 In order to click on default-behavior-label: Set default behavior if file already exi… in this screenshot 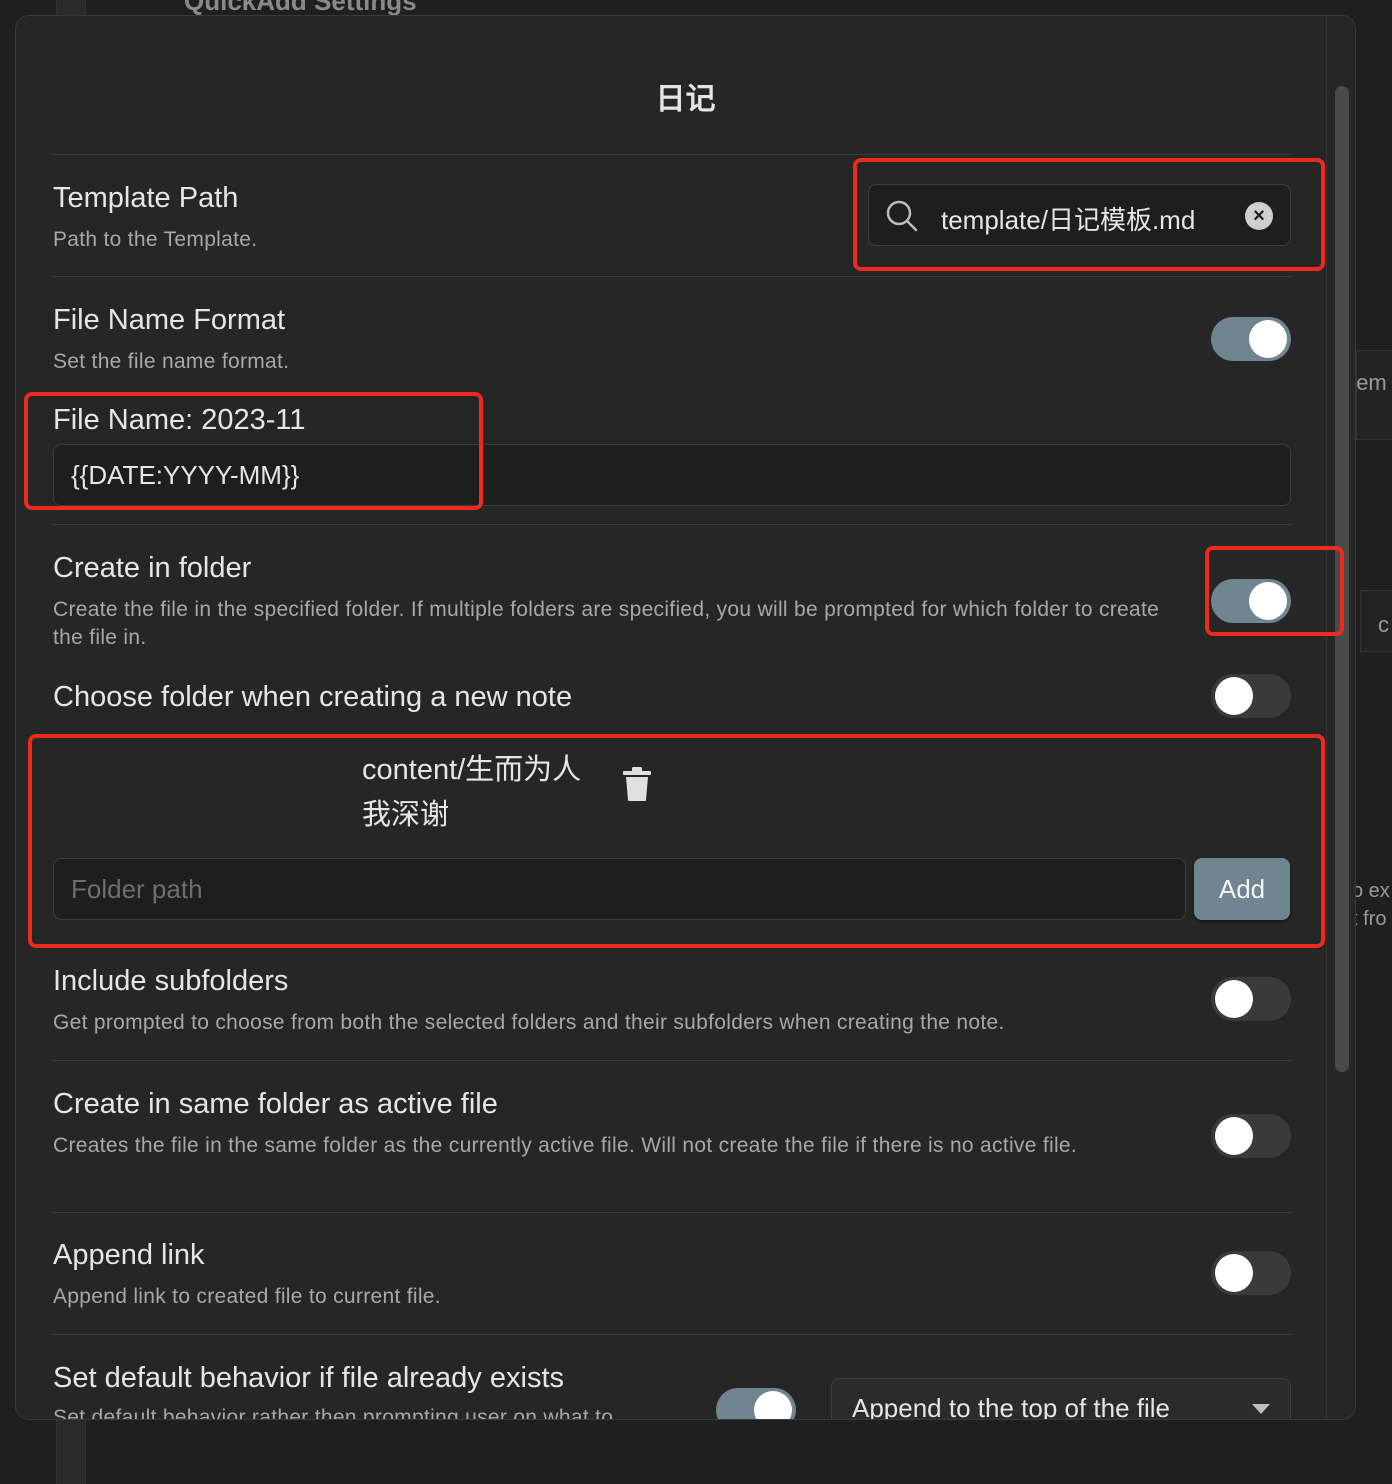, I will do `click(308, 1378)`.